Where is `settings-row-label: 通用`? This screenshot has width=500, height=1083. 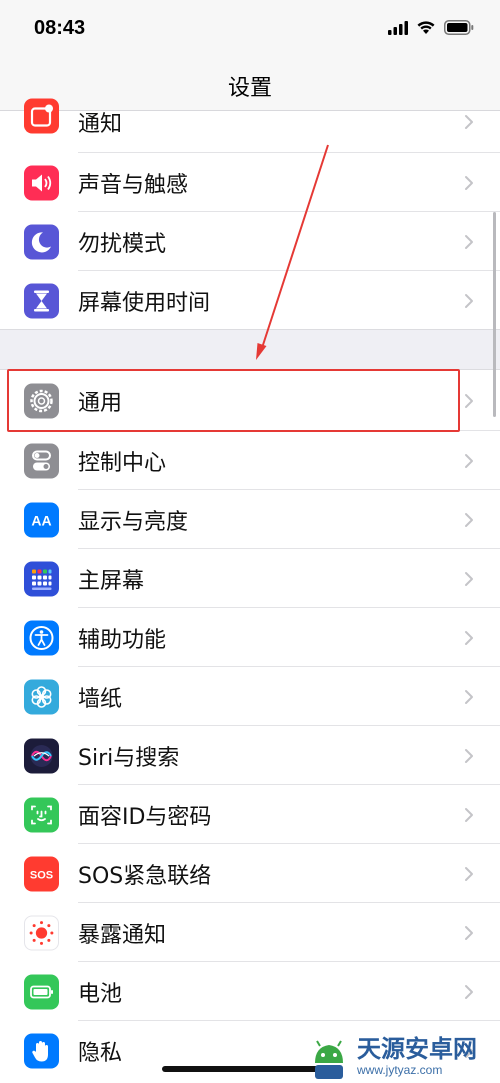 settings-row-label: 通用 is located at coordinates (100, 403).